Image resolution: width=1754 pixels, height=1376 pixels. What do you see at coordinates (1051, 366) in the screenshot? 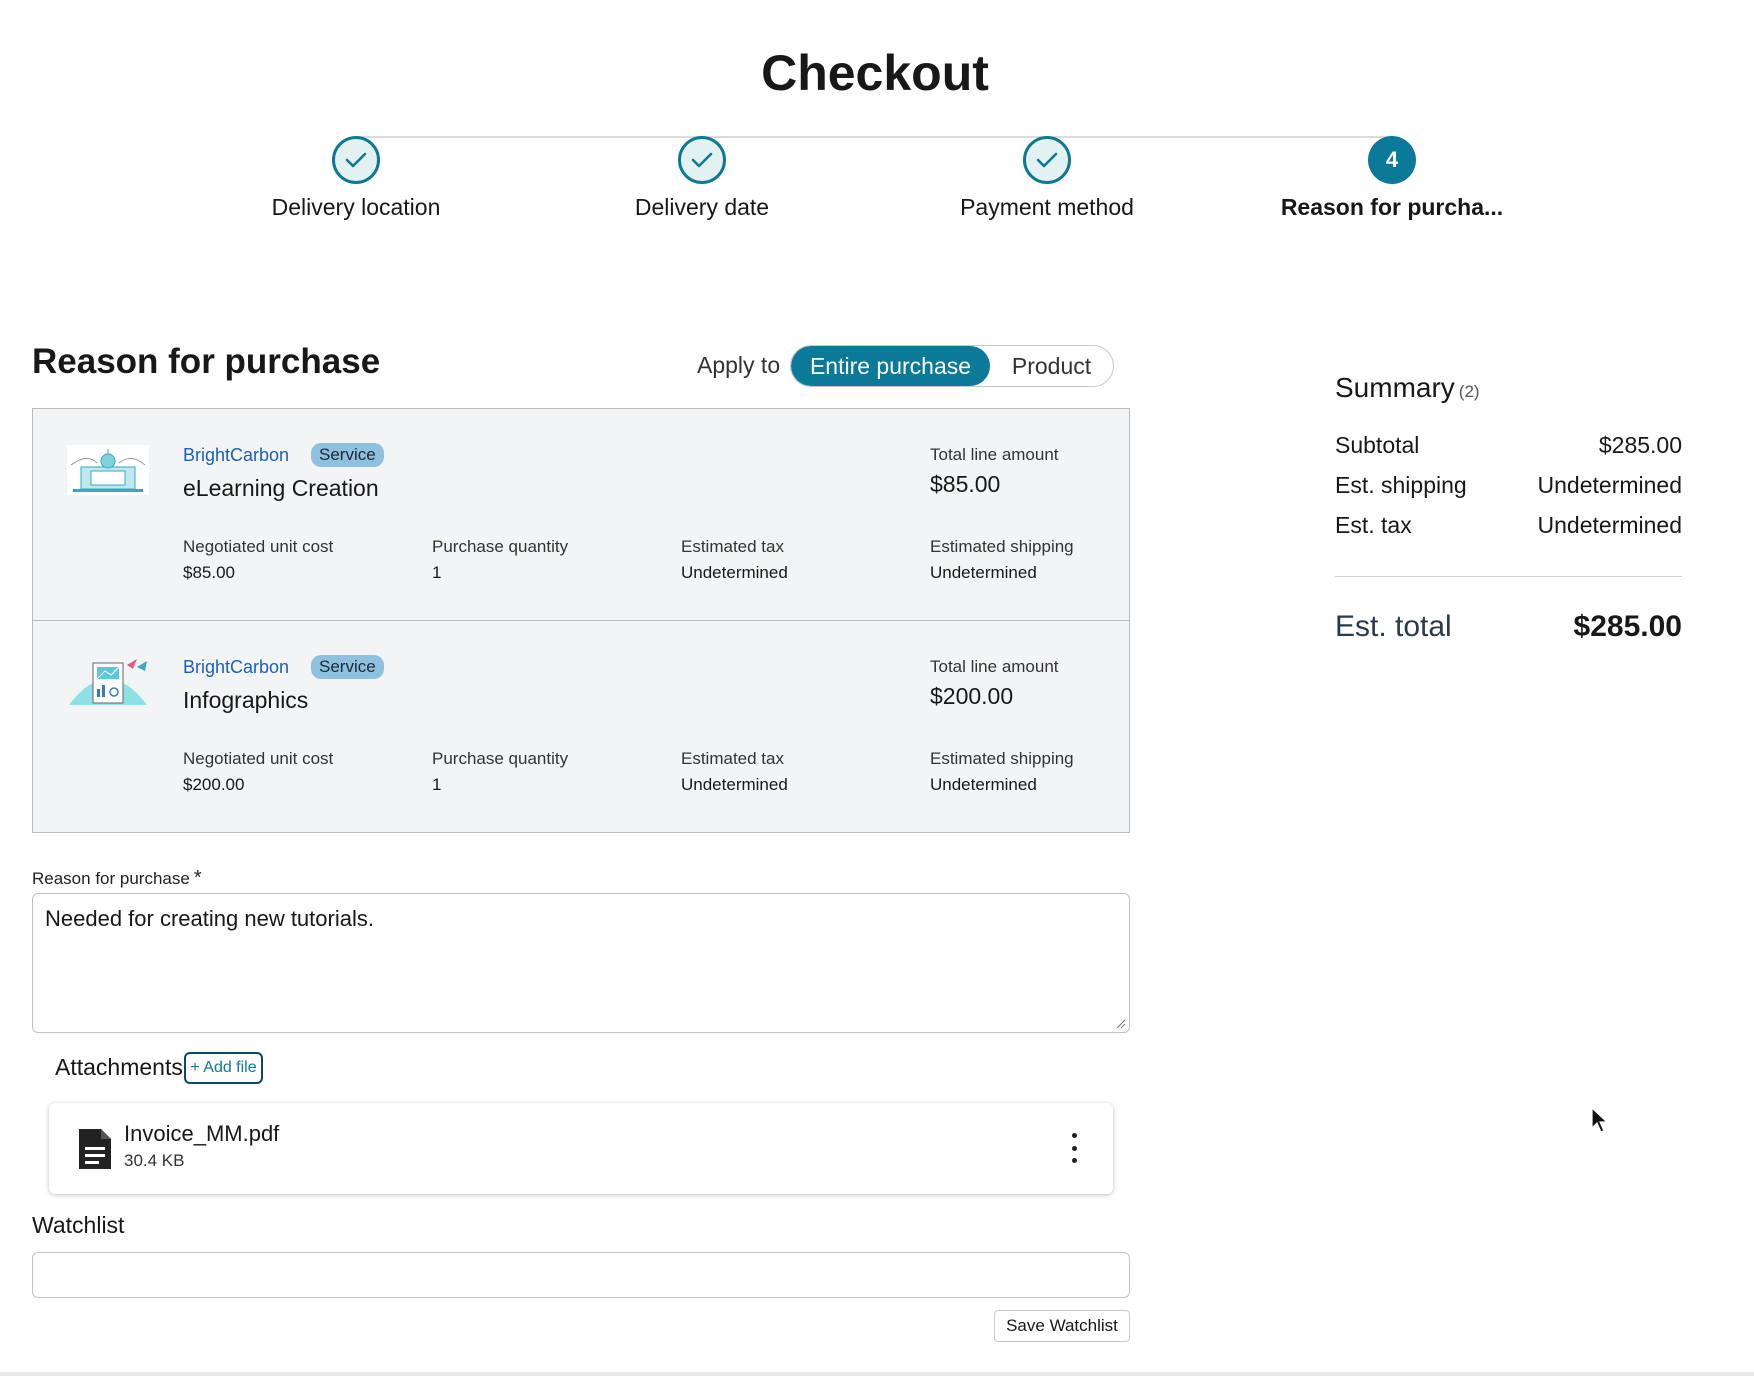
I see `toggle-product: Product` at bounding box center [1051, 366].